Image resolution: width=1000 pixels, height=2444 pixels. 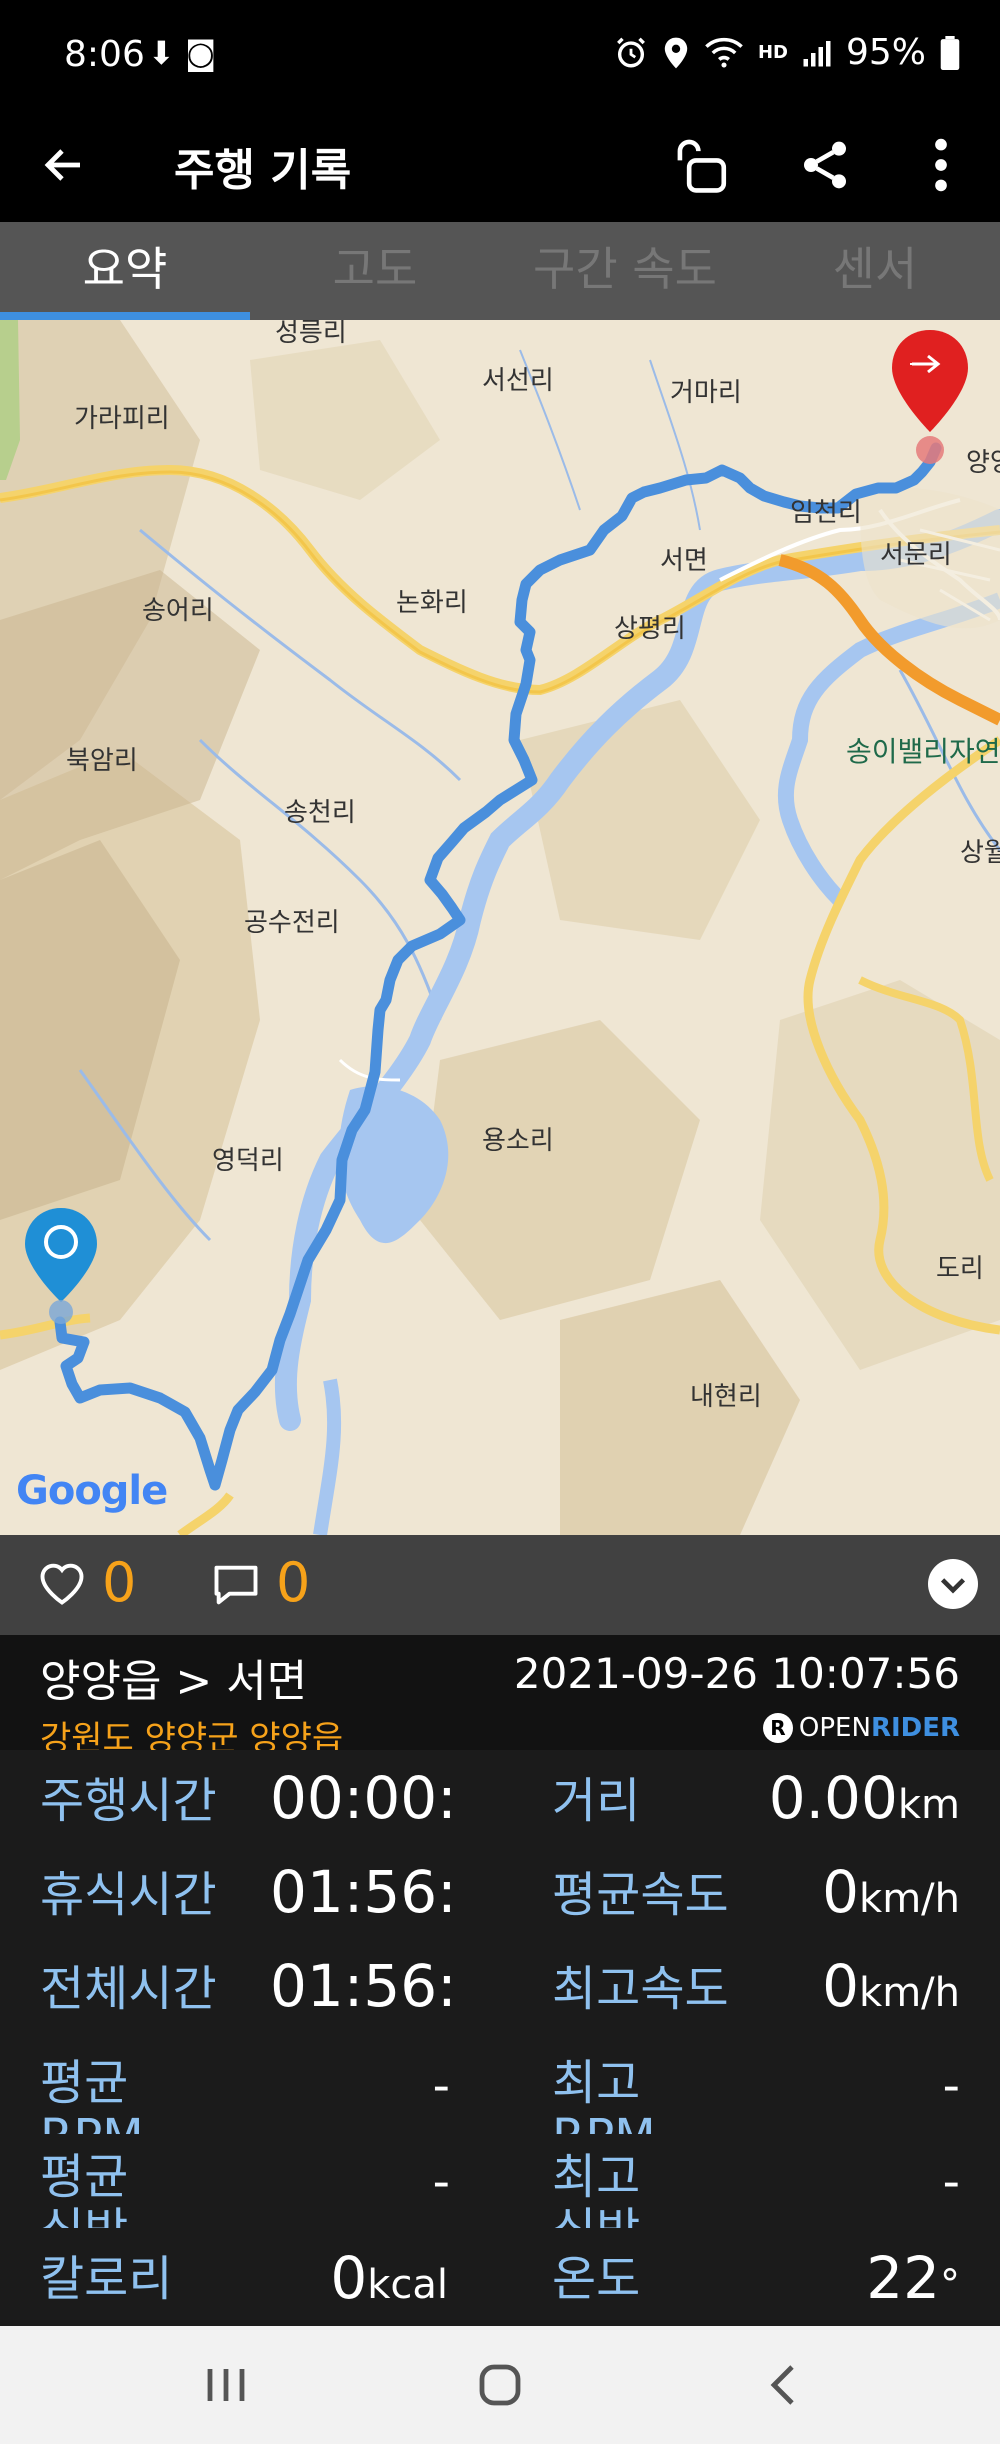 I want to click on home-button, so click(x=500, y=2385).